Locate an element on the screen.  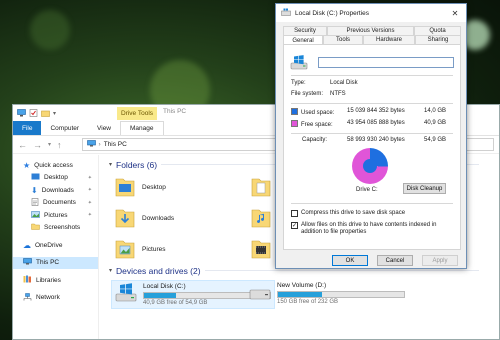
nav-item-documents: Documents ✦ is located at coordinates (55, 203).